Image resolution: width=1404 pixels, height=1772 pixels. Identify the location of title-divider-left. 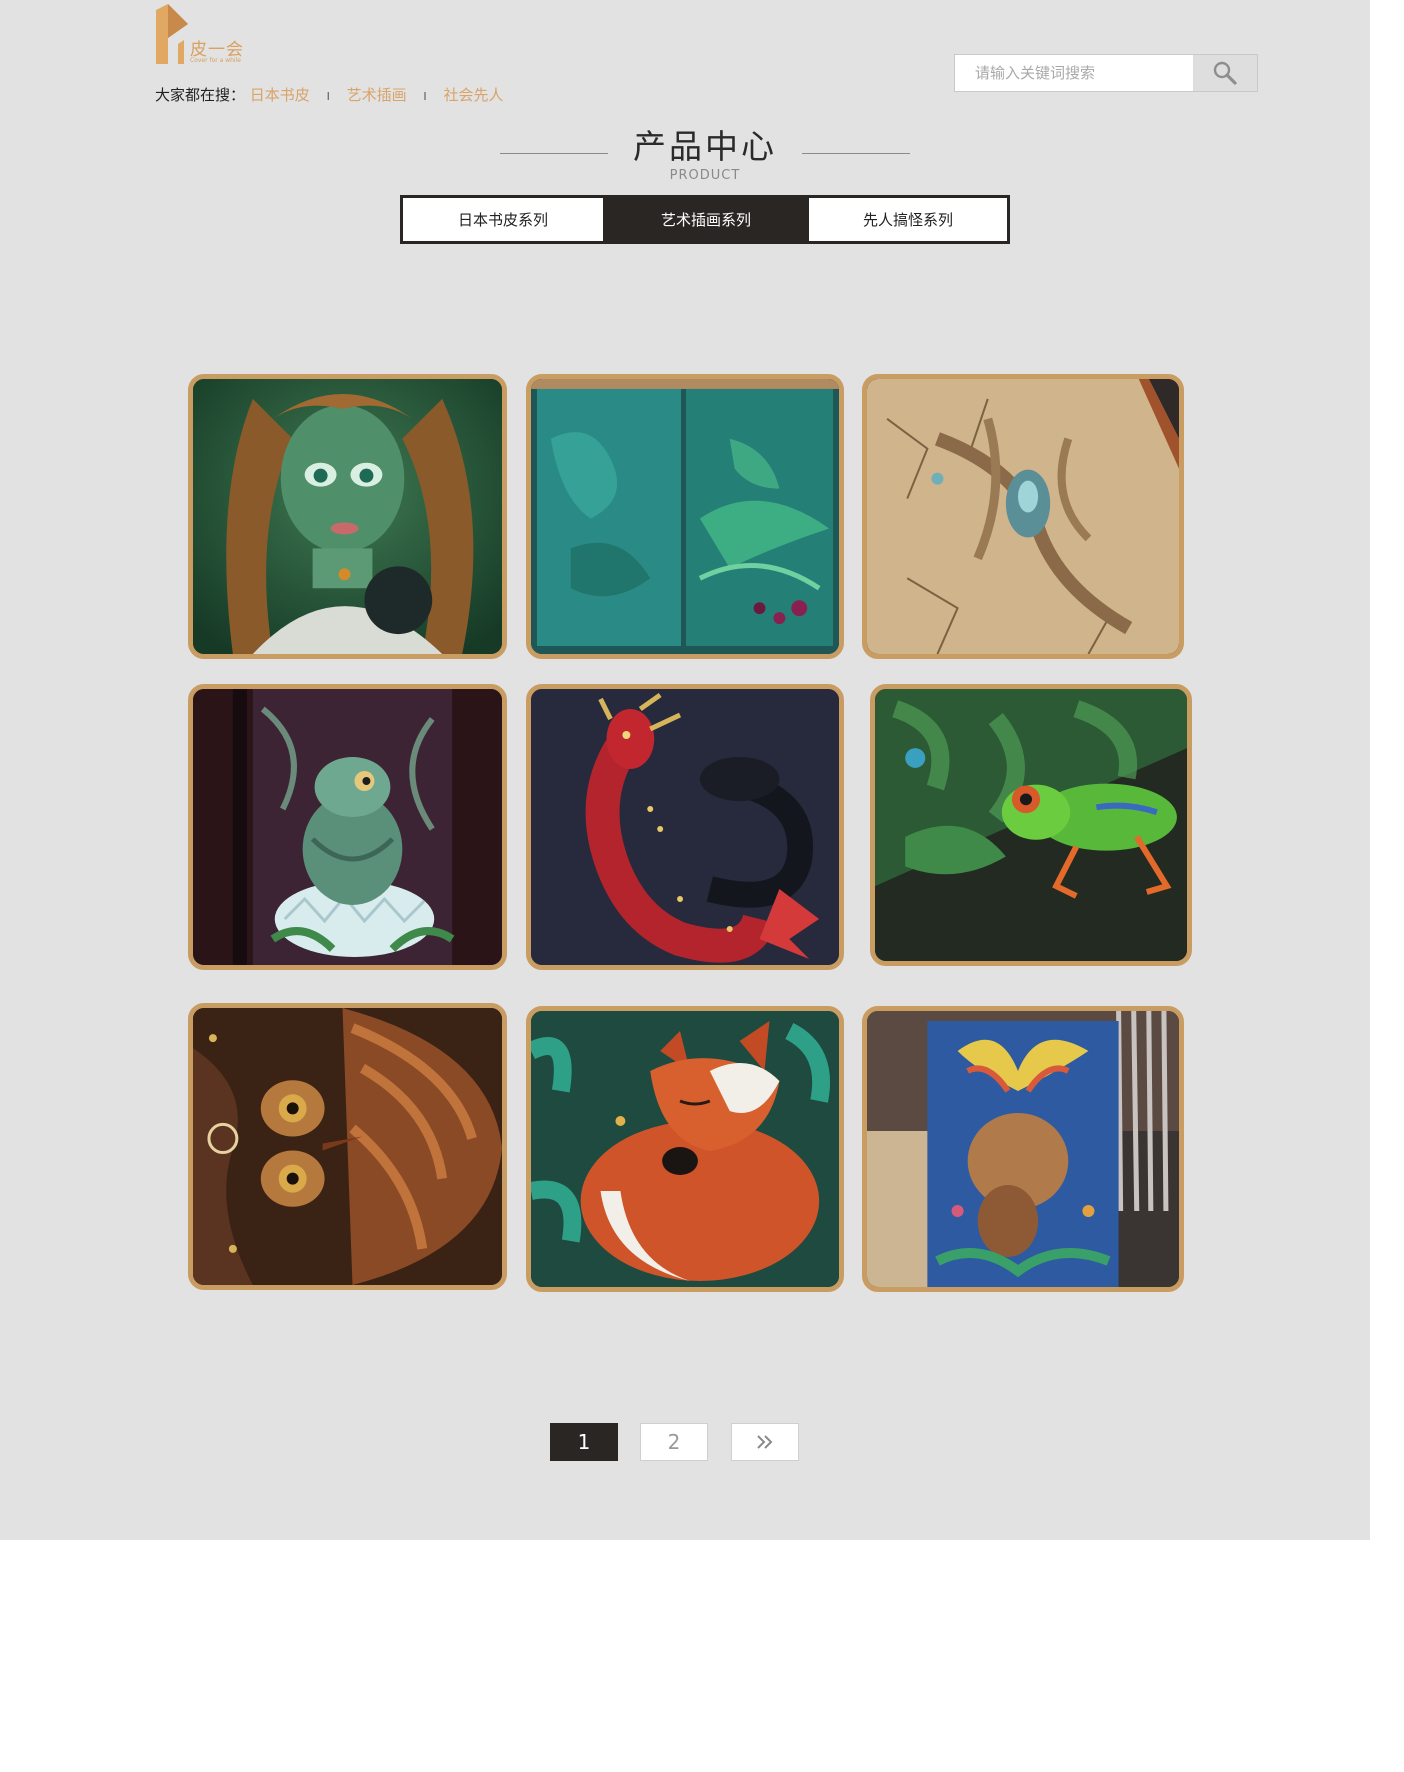
(554, 153).